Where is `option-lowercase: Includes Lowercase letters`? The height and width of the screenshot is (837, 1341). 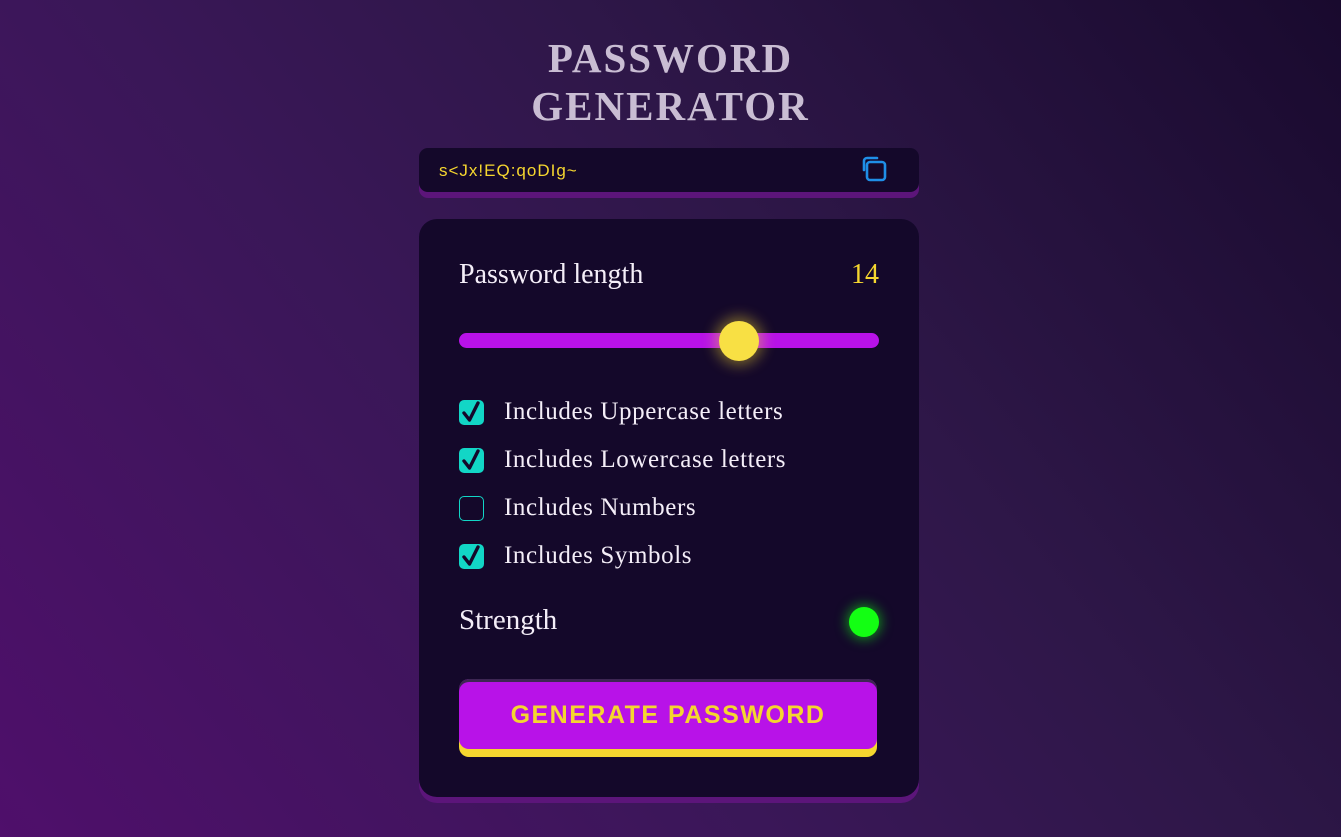 option-lowercase: Includes Lowercase letters is located at coordinates (623, 459).